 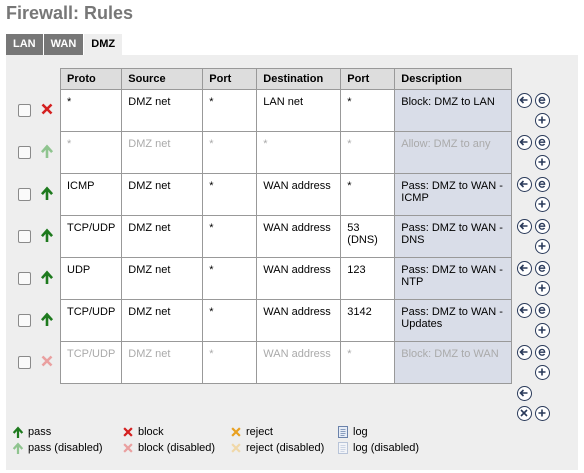 I want to click on table-row: * DMZ net * LAN net * Block: DMZ to LAN, so click(x=286, y=110).